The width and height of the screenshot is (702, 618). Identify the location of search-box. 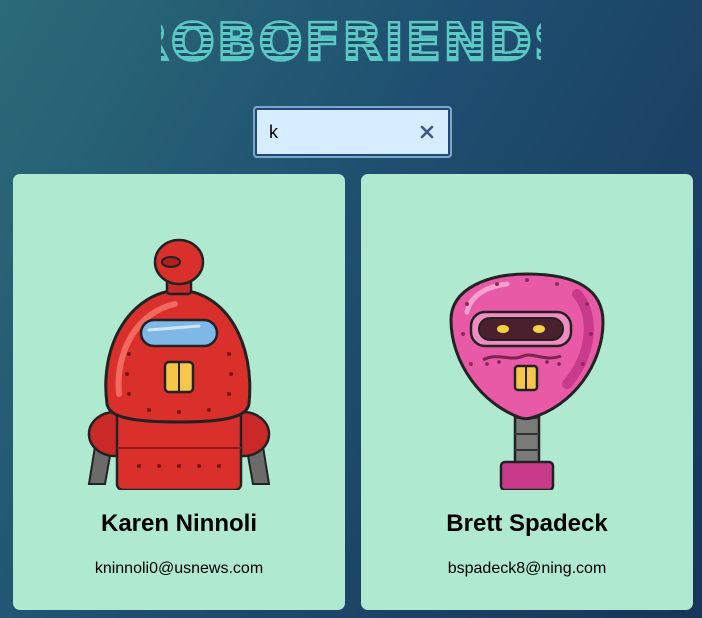
(352, 132).